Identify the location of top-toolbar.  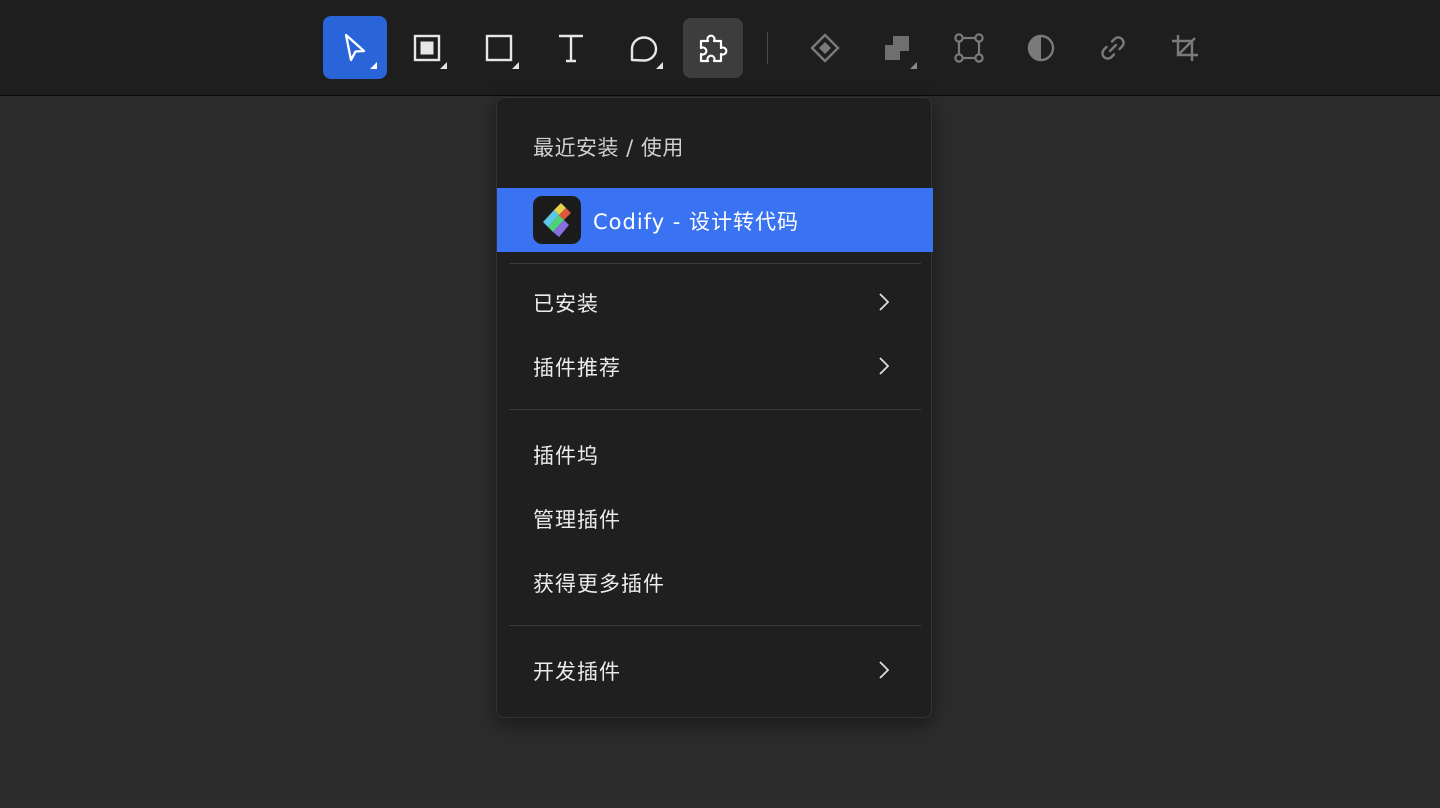
(720, 48).